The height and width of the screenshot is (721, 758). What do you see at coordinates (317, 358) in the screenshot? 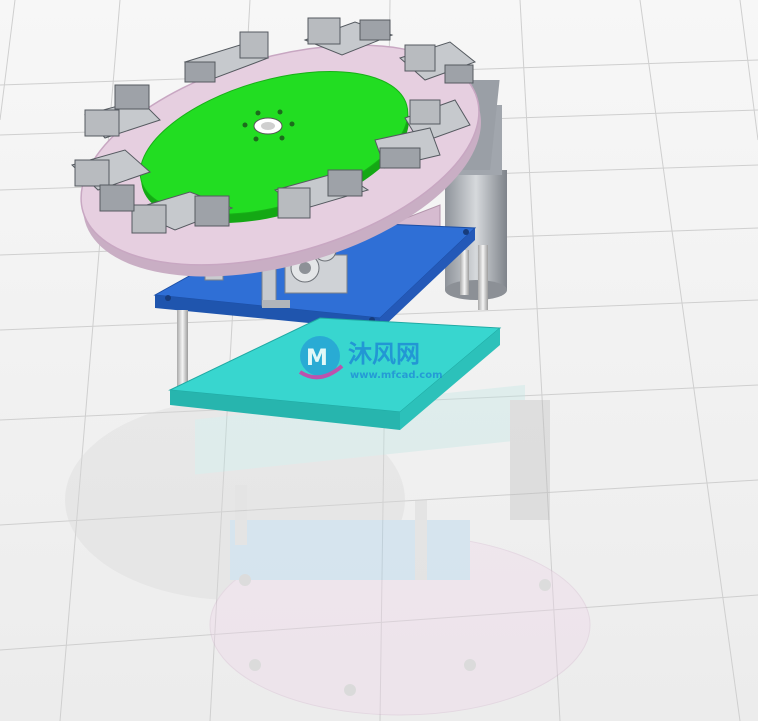
I see `svg-text: M` at bounding box center [317, 358].